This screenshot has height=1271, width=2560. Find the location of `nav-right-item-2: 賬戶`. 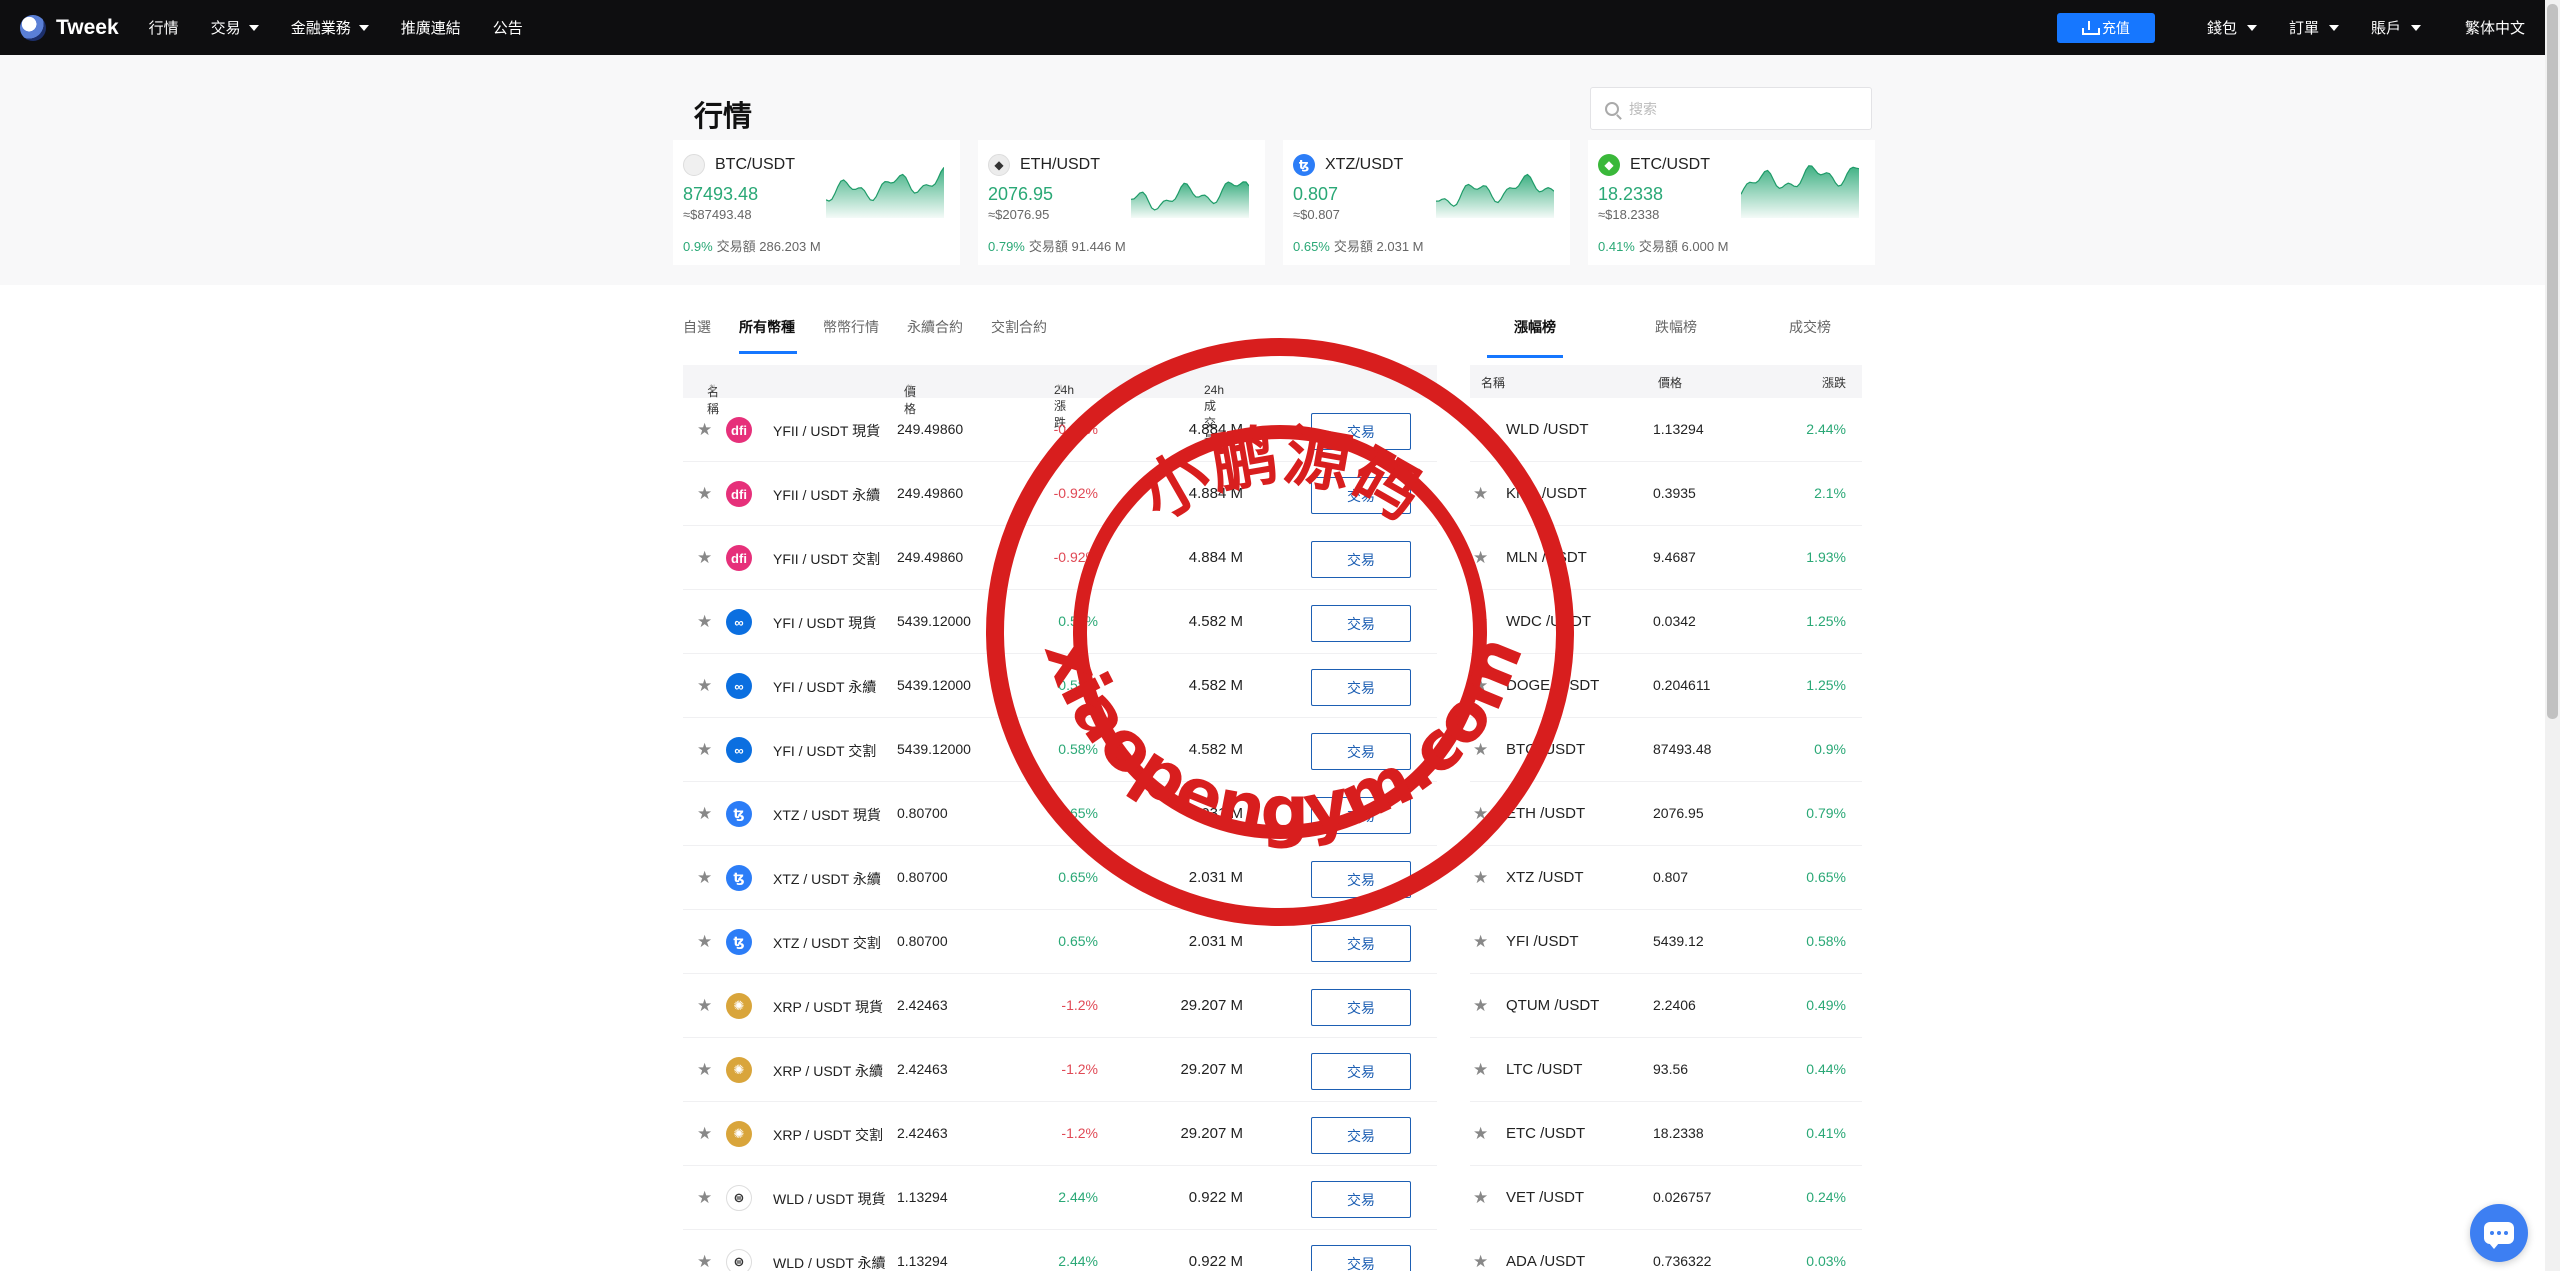

nav-right-item-2: 賬戶 is located at coordinates (2396, 27).